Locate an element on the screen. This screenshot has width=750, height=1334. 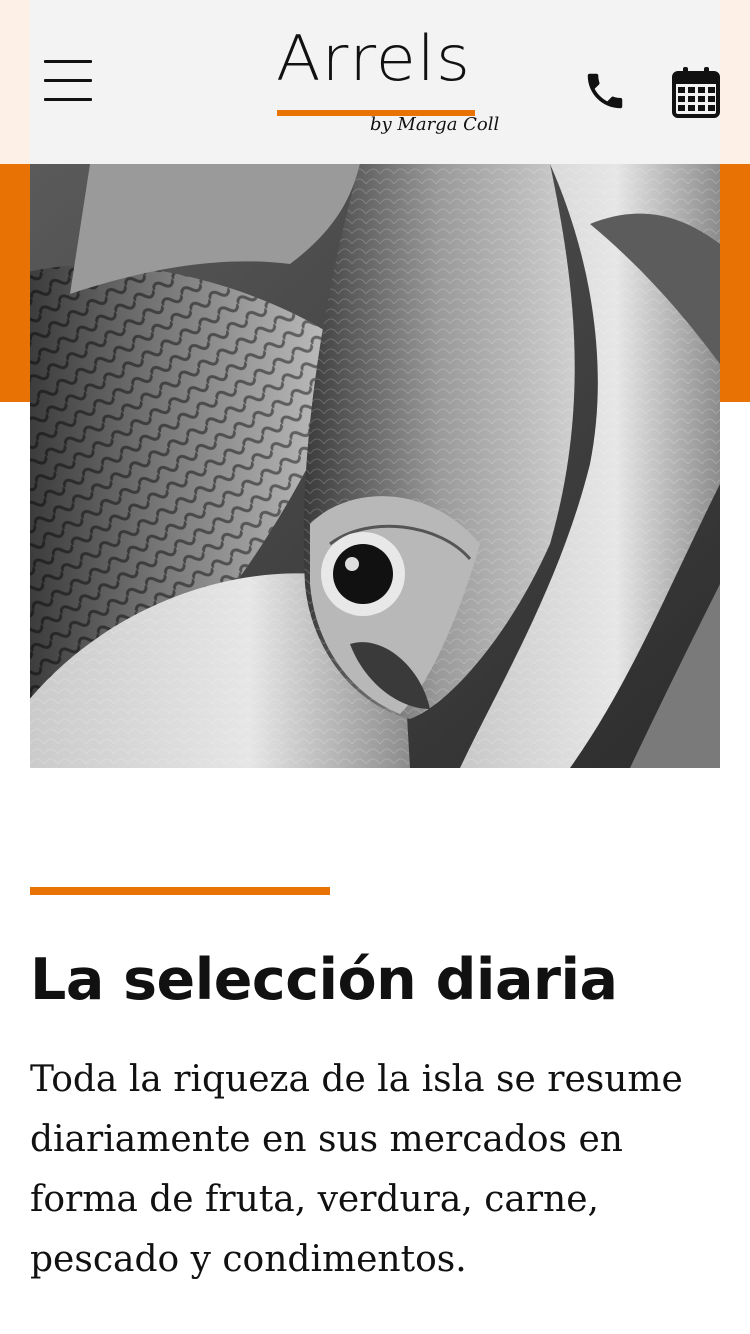
phone-icon is located at coordinates (605, 91).